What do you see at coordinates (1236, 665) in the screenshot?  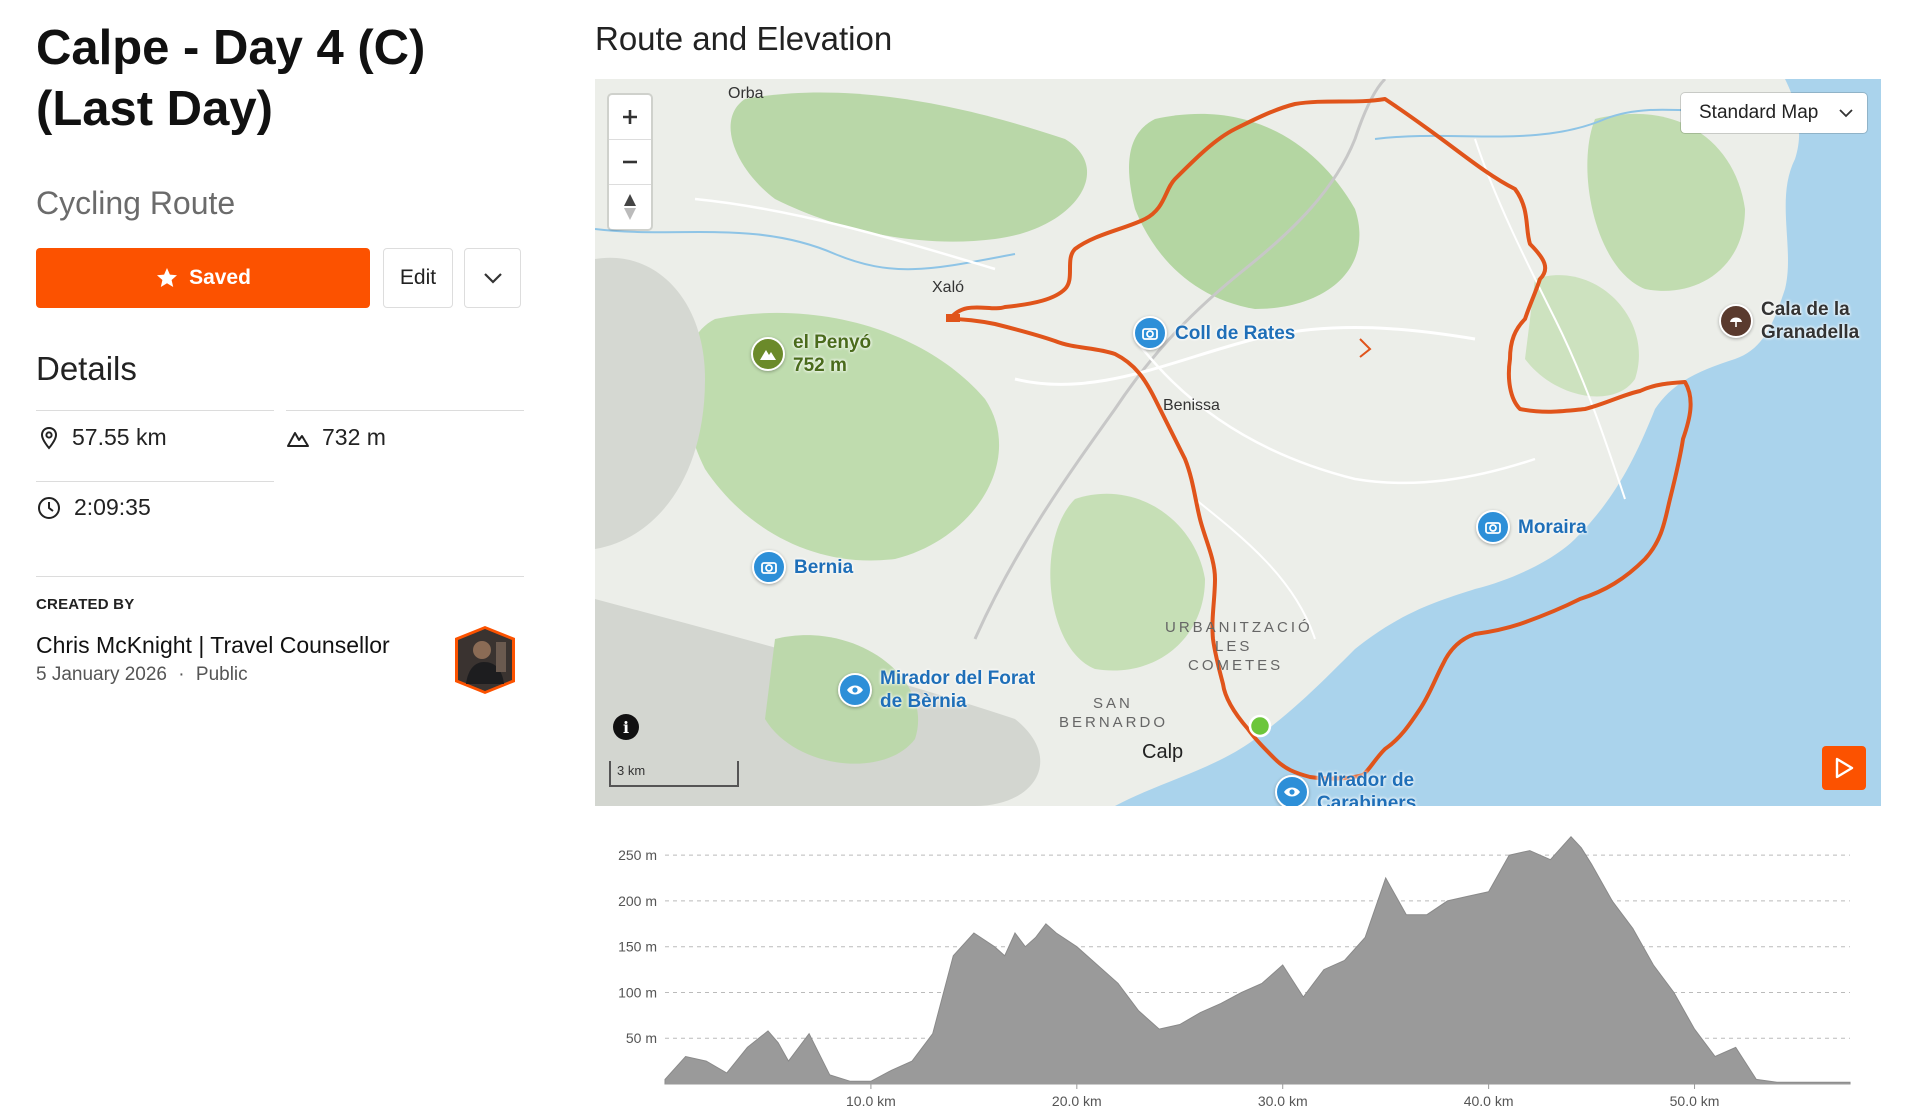 I see `place-label: COMETES` at bounding box center [1236, 665].